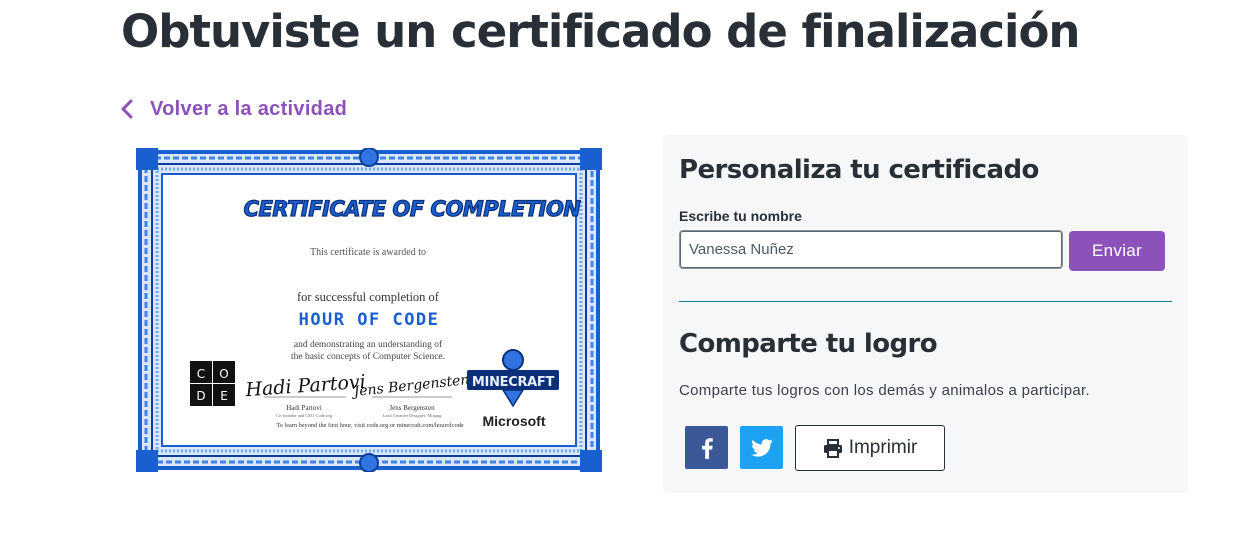 Image resolution: width=1240 pixels, height=548 pixels. What do you see at coordinates (832, 448) in the screenshot?
I see `printer-icon` at bounding box center [832, 448].